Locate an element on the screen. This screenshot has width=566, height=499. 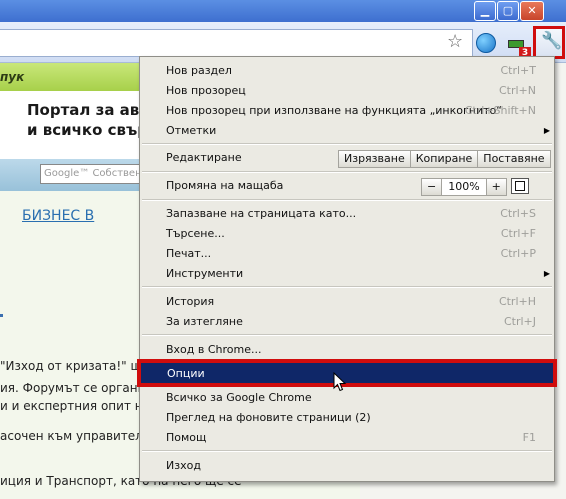
menu-item-history: История Ctrl+H is located at coordinates (347, 302).